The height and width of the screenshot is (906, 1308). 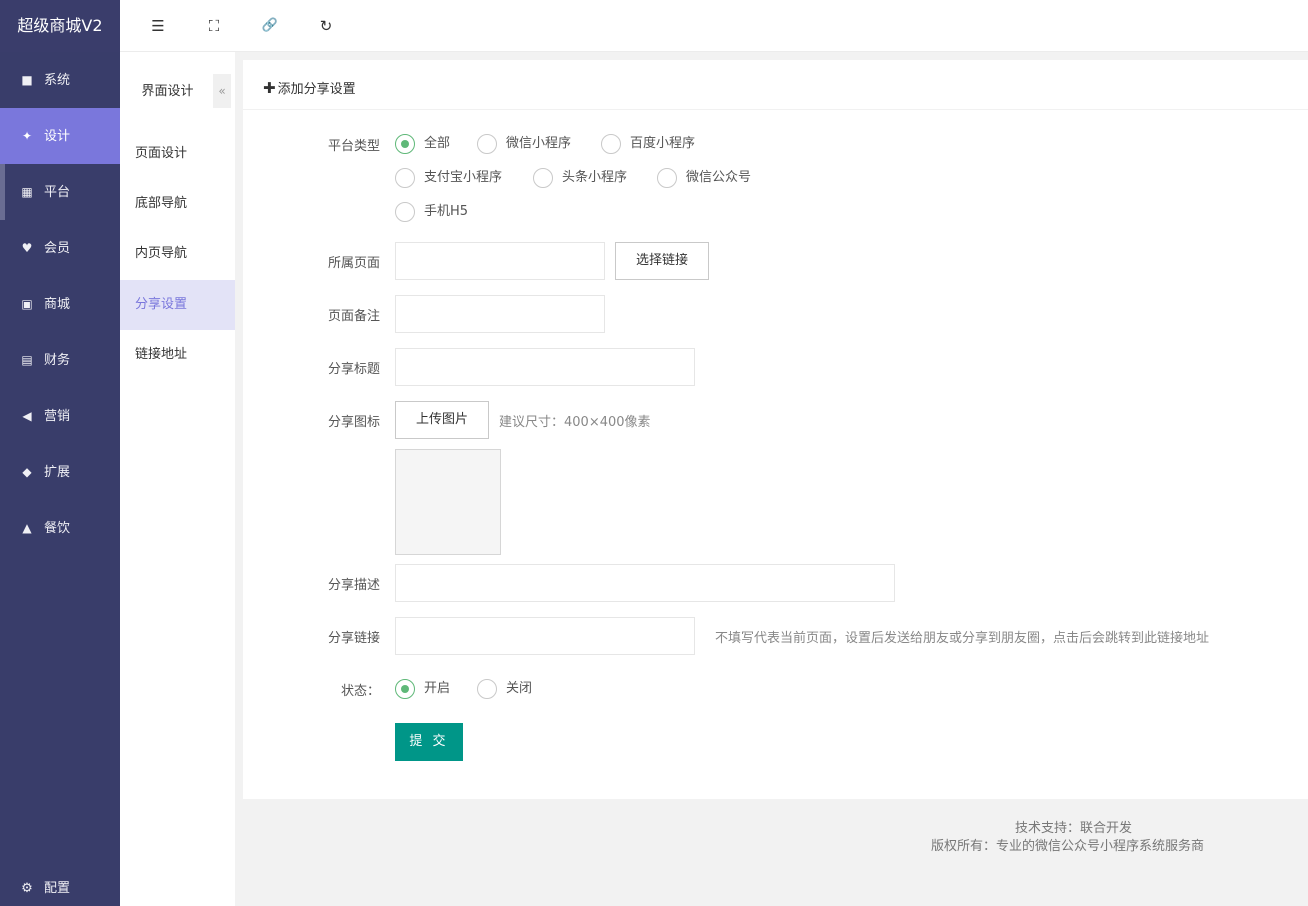 I want to click on page-input, so click(x=500, y=261).